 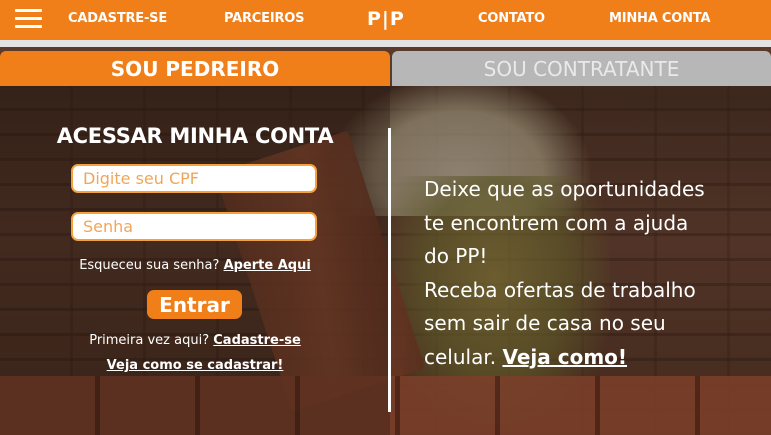 I want to click on enter-button: Entrar, so click(x=194, y=304).